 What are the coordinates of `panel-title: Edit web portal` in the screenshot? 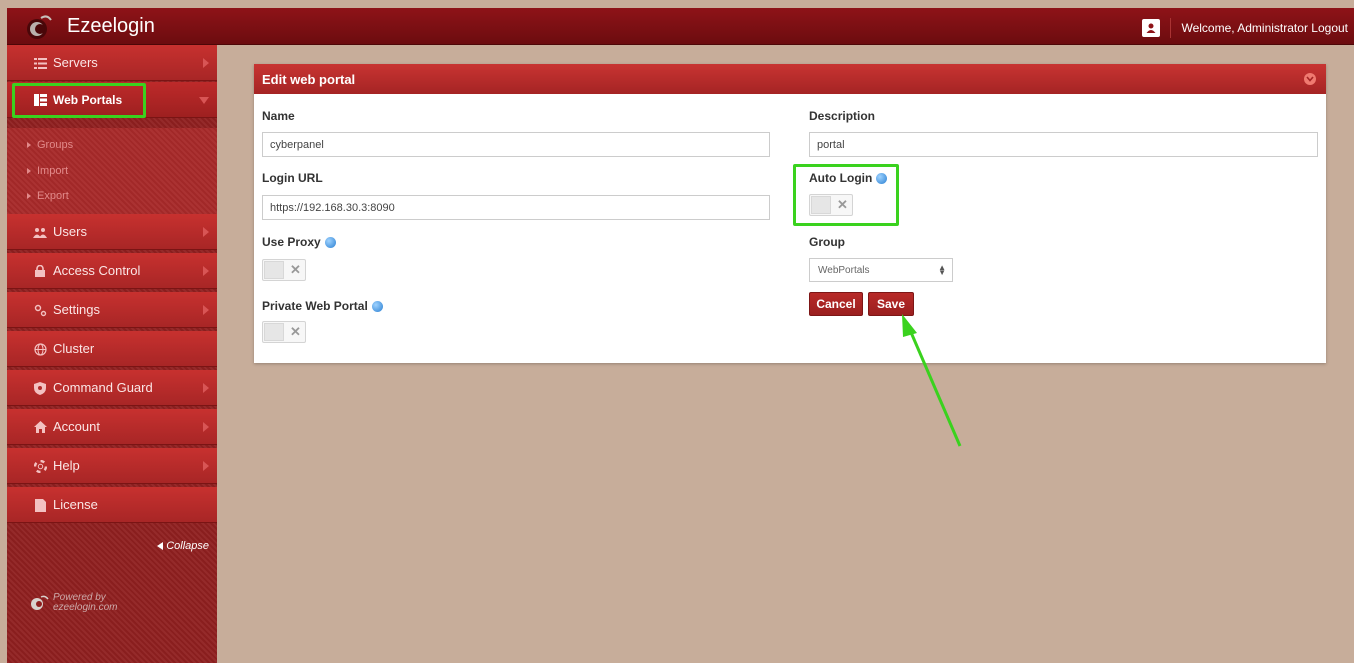 It's located at (309, 79).